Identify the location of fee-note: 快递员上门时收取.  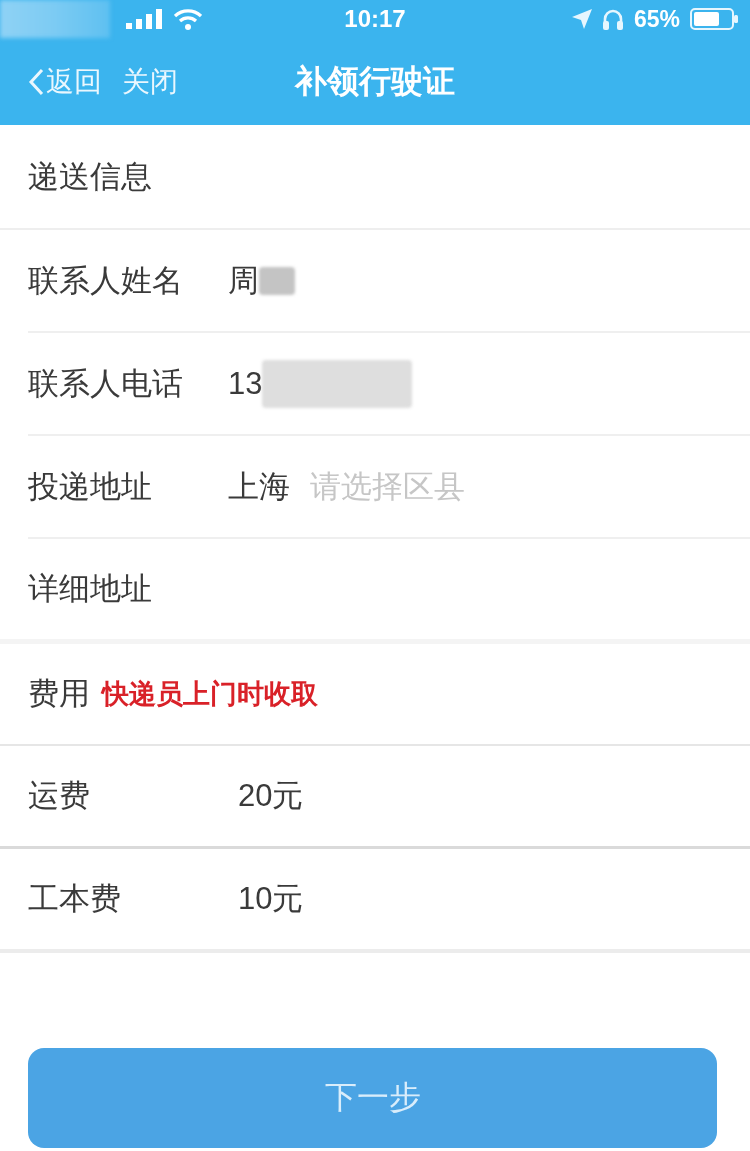
(210, 694).